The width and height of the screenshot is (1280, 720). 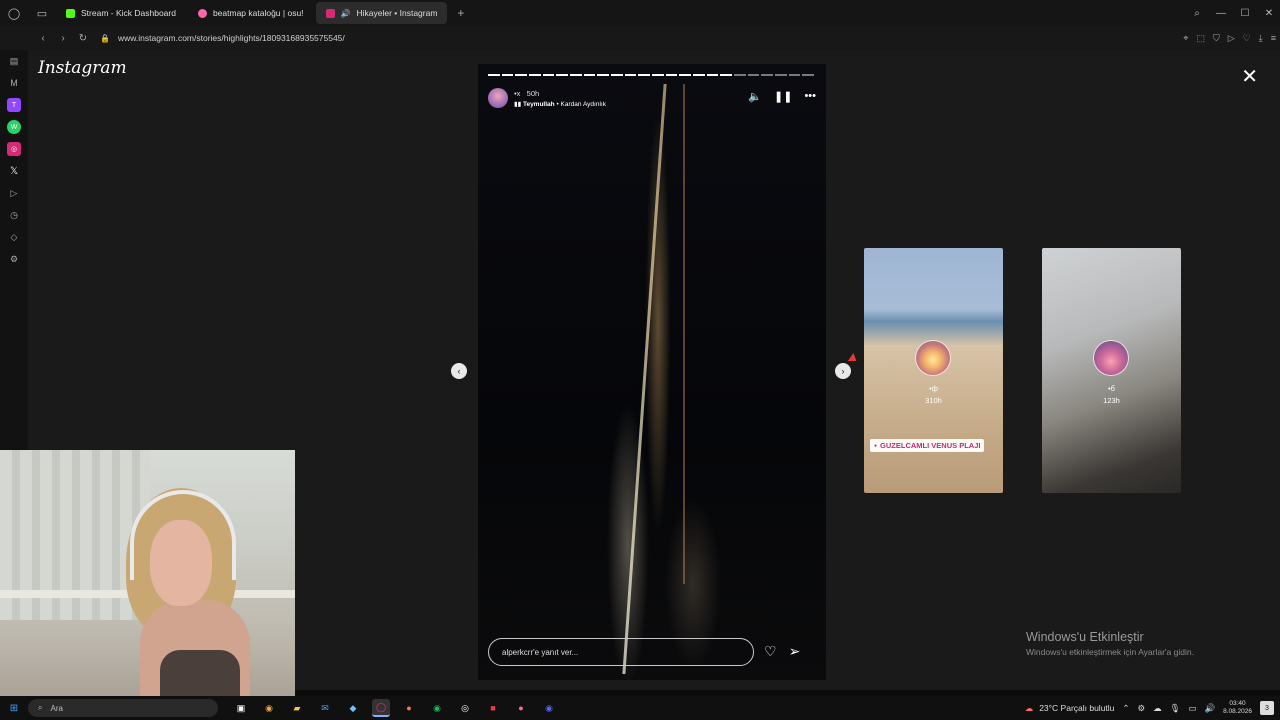 I want to click on shield-icon: ⛉, so click(x=1216, y=38).